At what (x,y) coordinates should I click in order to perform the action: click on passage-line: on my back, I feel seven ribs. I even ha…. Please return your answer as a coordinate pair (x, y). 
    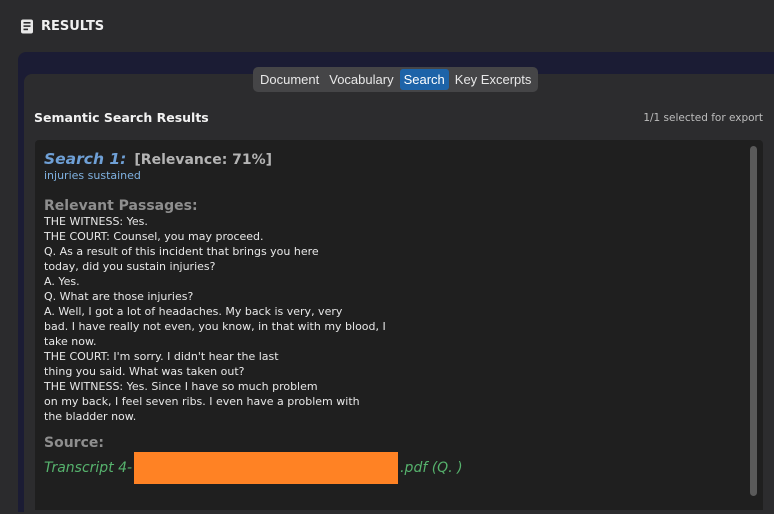
    Looking at the image, I should click on (202, 401).